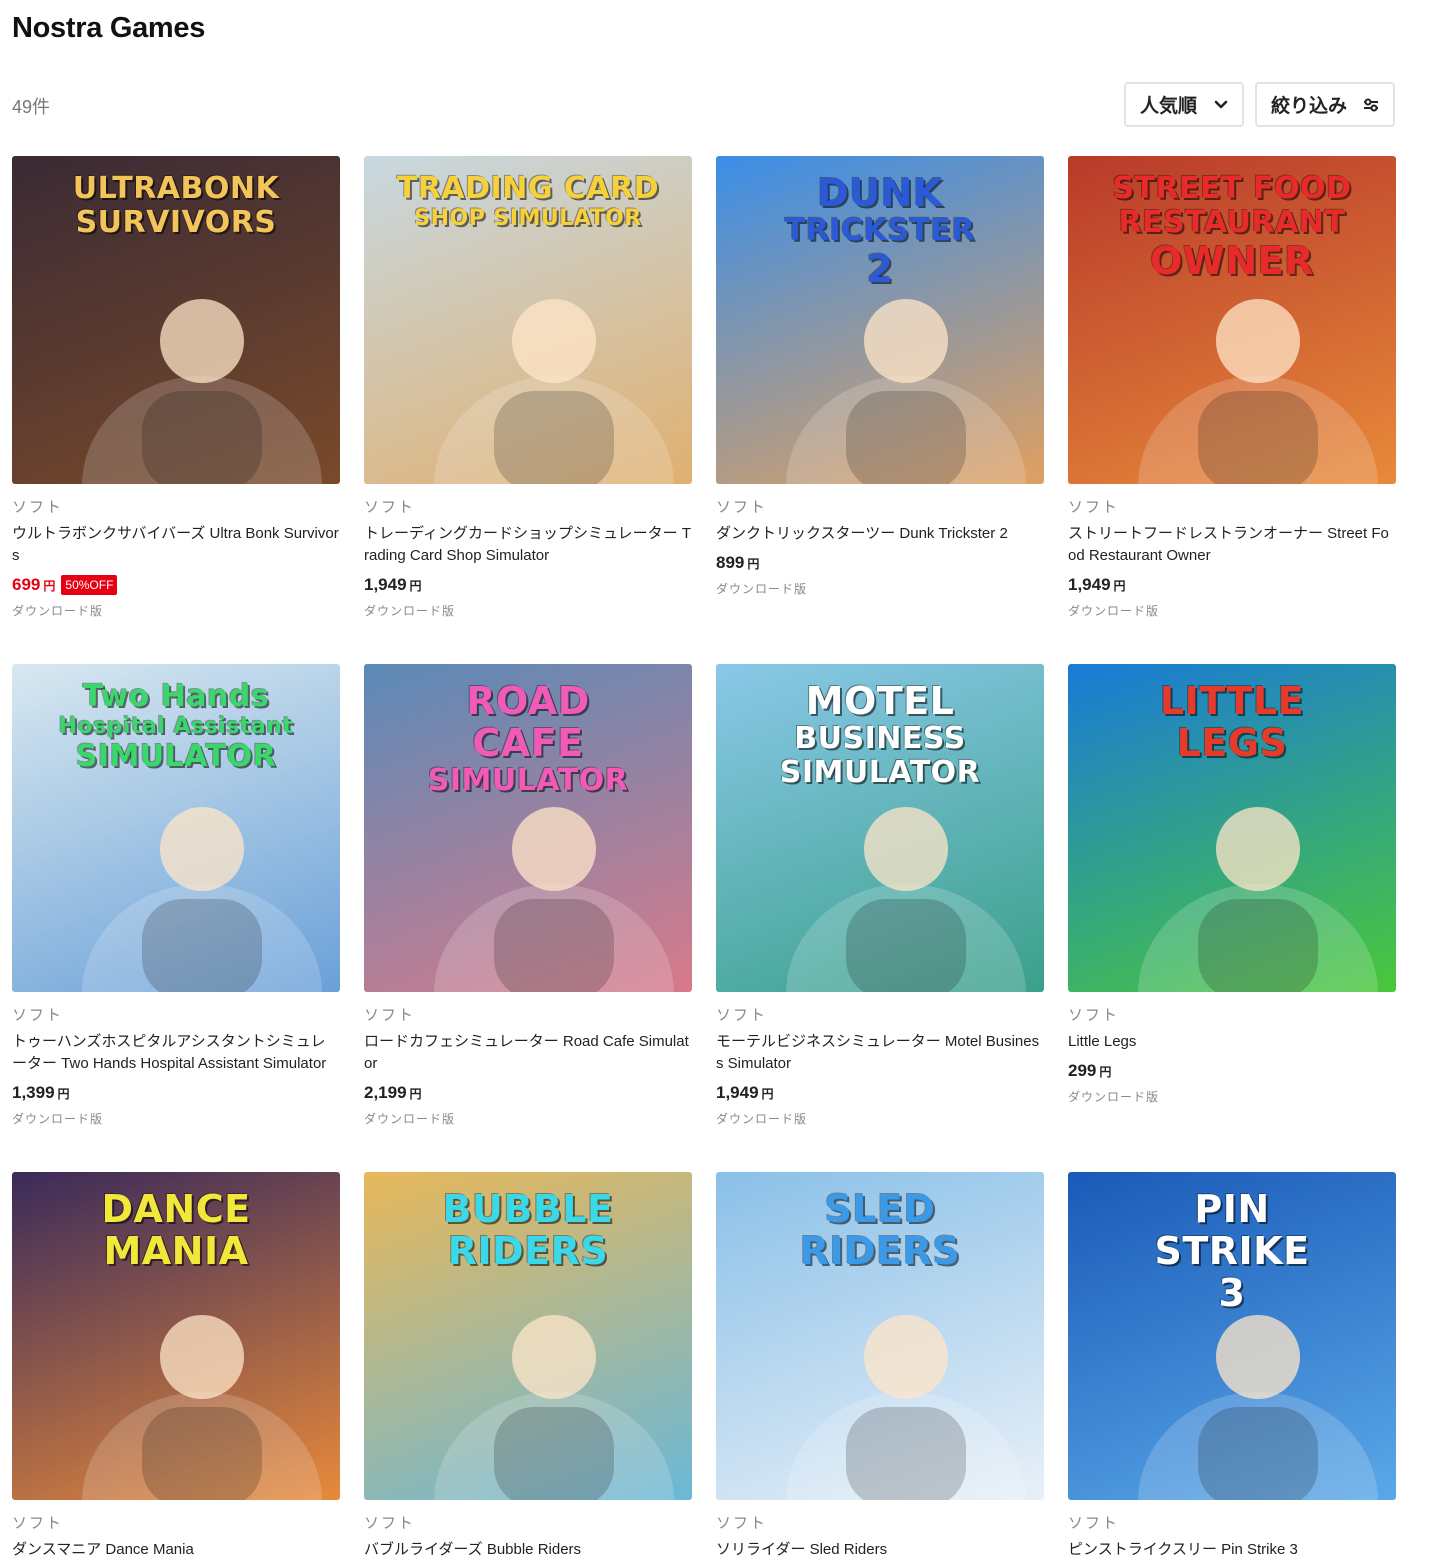  I want to click on product-name: ロードカフェシミュレーター Road Cafe Simulator, so click(528, 1053).